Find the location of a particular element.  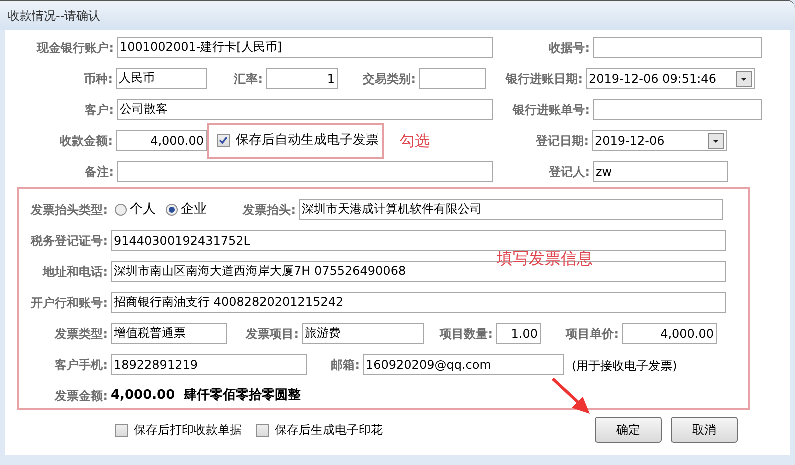

radio-option: 个人 is located at coordinates (135, 210).